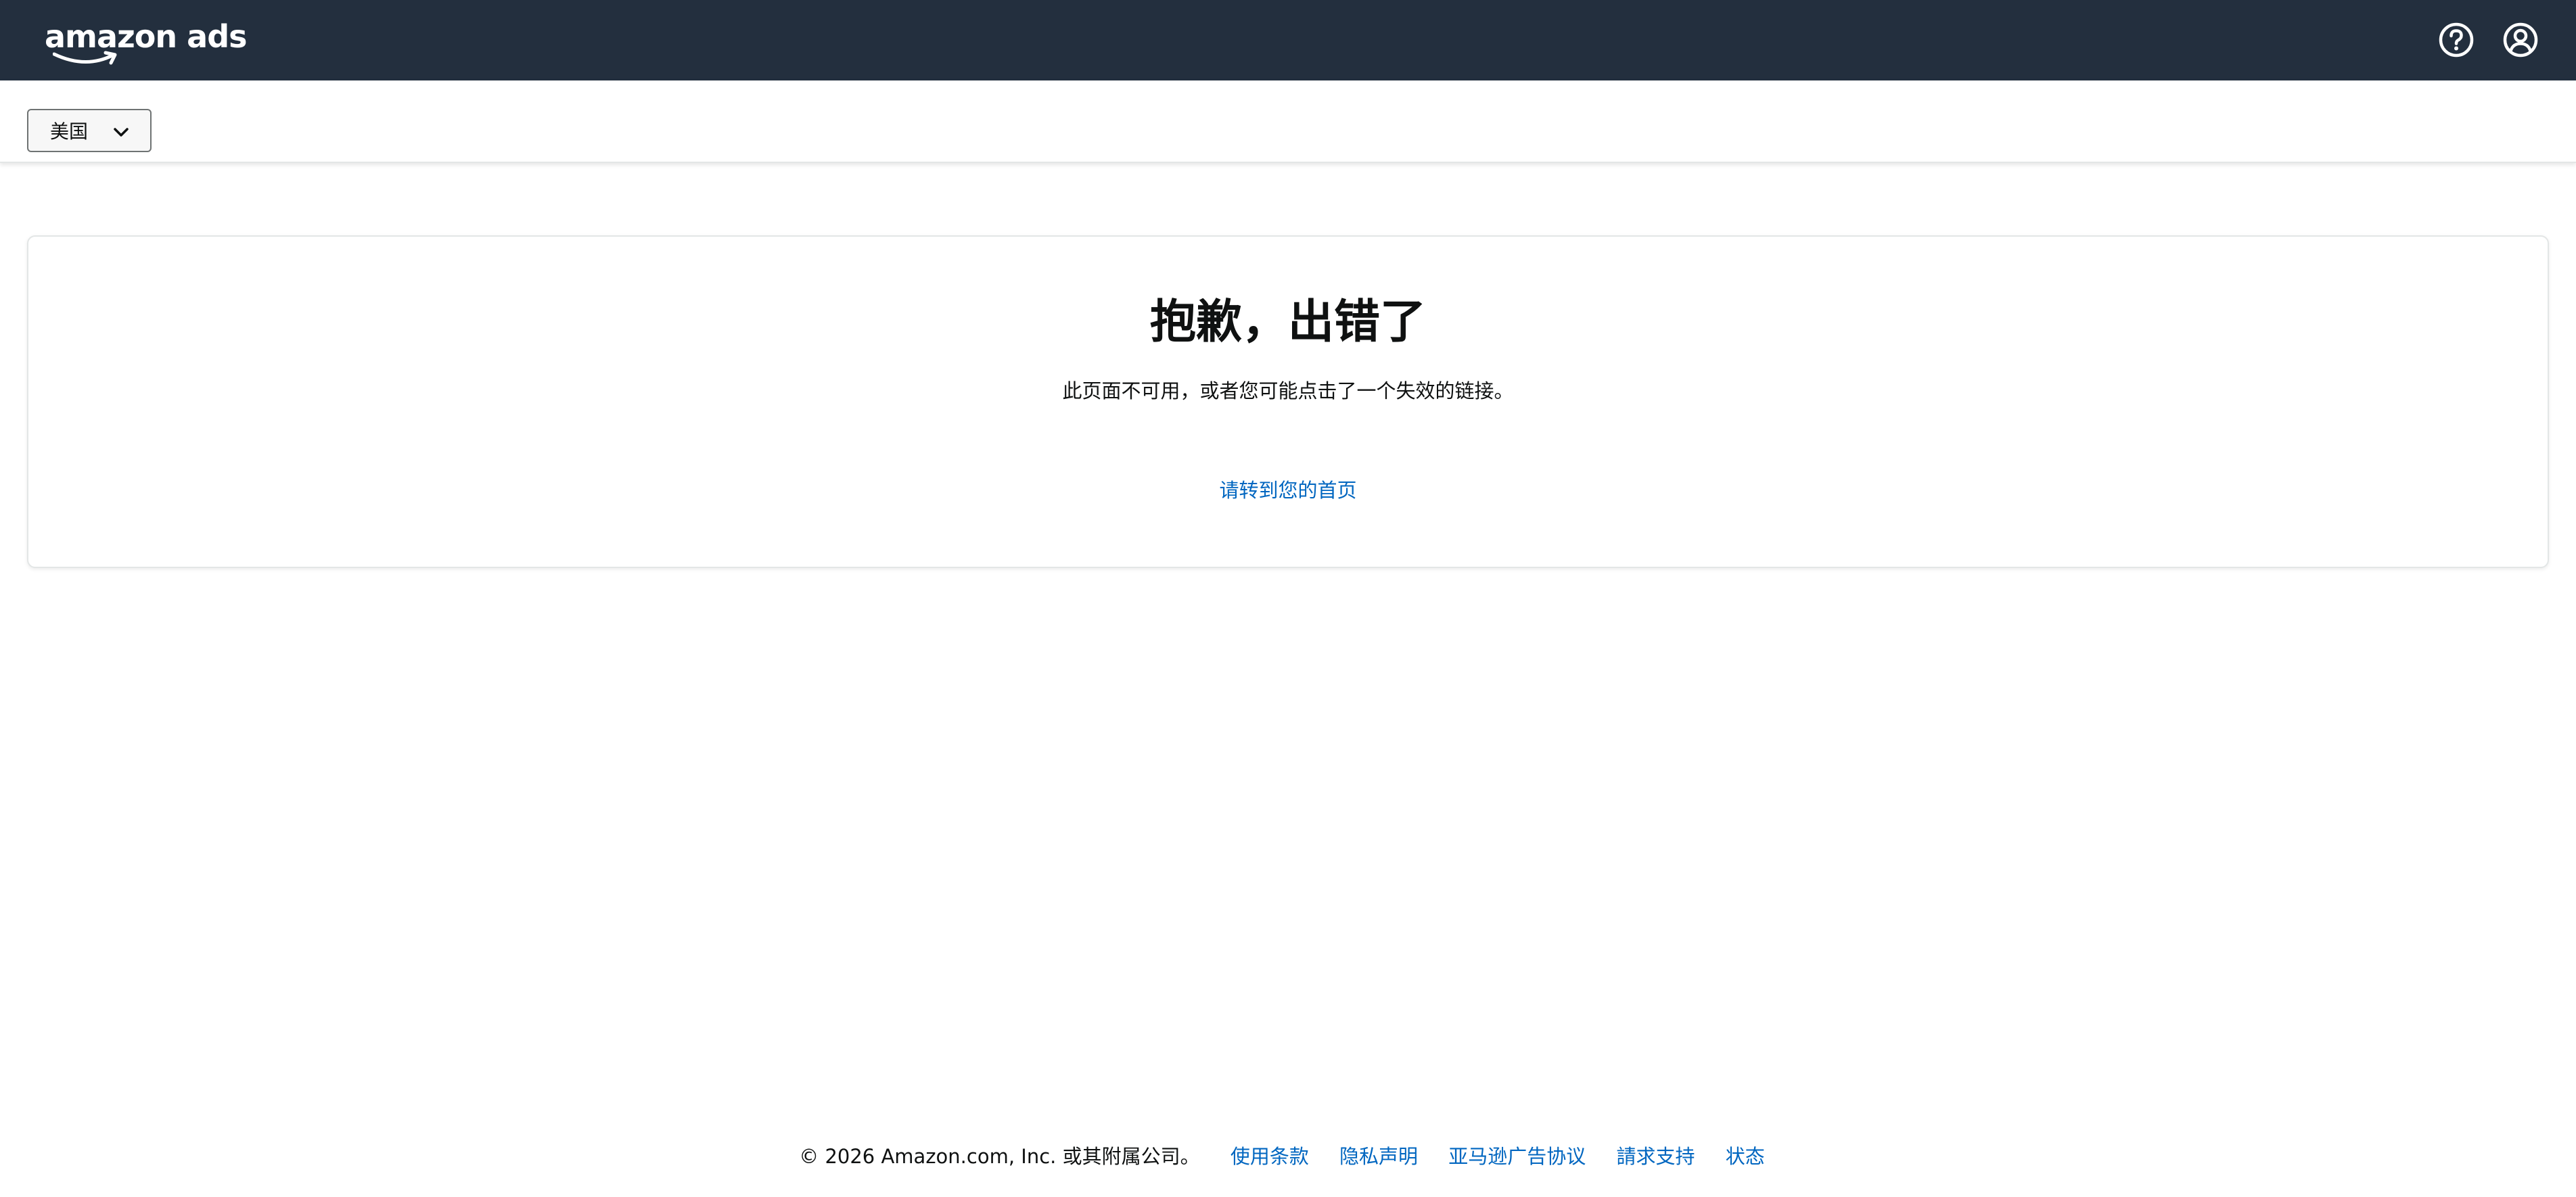  I want to click on amazon-smile-icon, so click(85, 58).